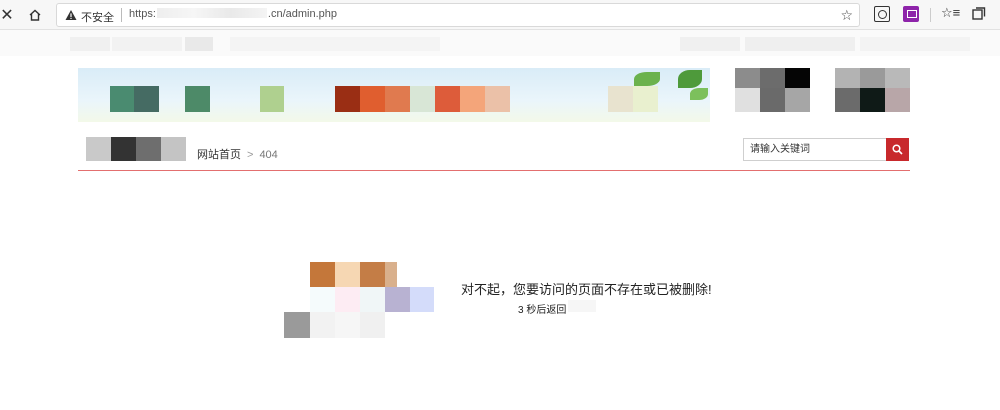 Image resolution: width=1000 pixels, height=410 pixels. What do you see at coordinates (542, 308) in the screenshot?
I see `redirect-countdown: 3 秒后返回` at bounding box center [542, 308].